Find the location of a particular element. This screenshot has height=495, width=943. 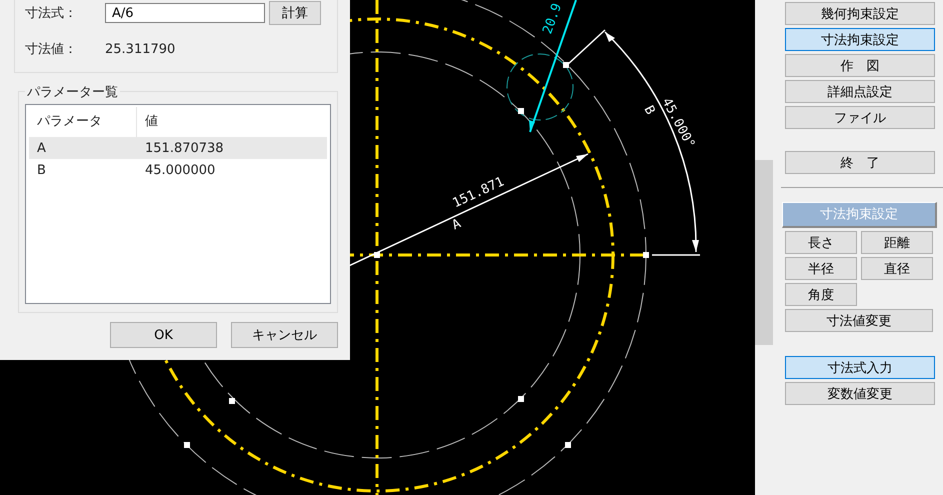

column-header: 値 is located at coordinates (147, 122).